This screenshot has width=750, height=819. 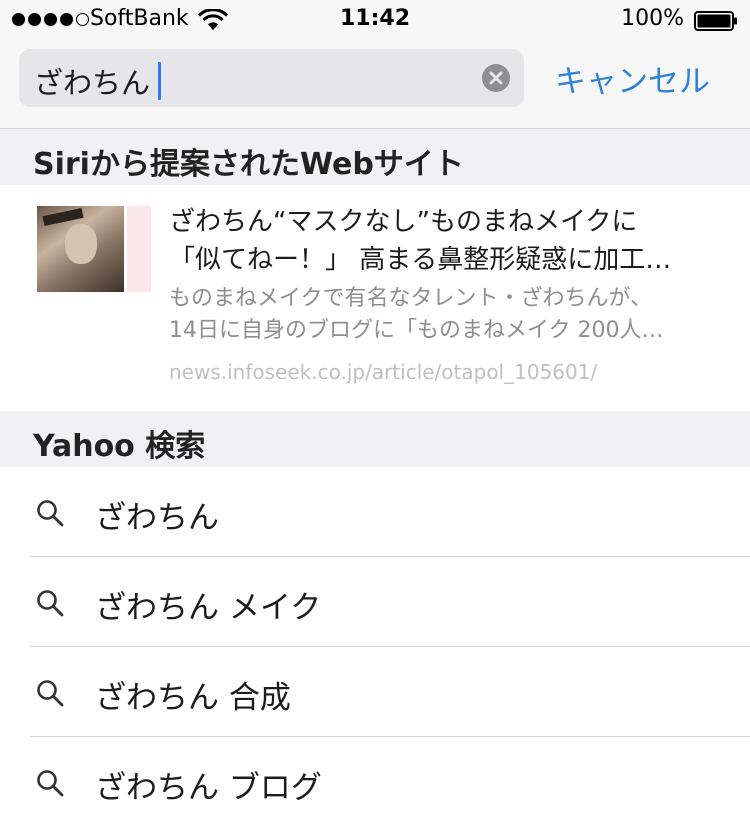 What do you see at coordinates (193, 698) in the screenshot?
I see `suggestion-text: ざわちん 合成` at bounding box center [193, 698].